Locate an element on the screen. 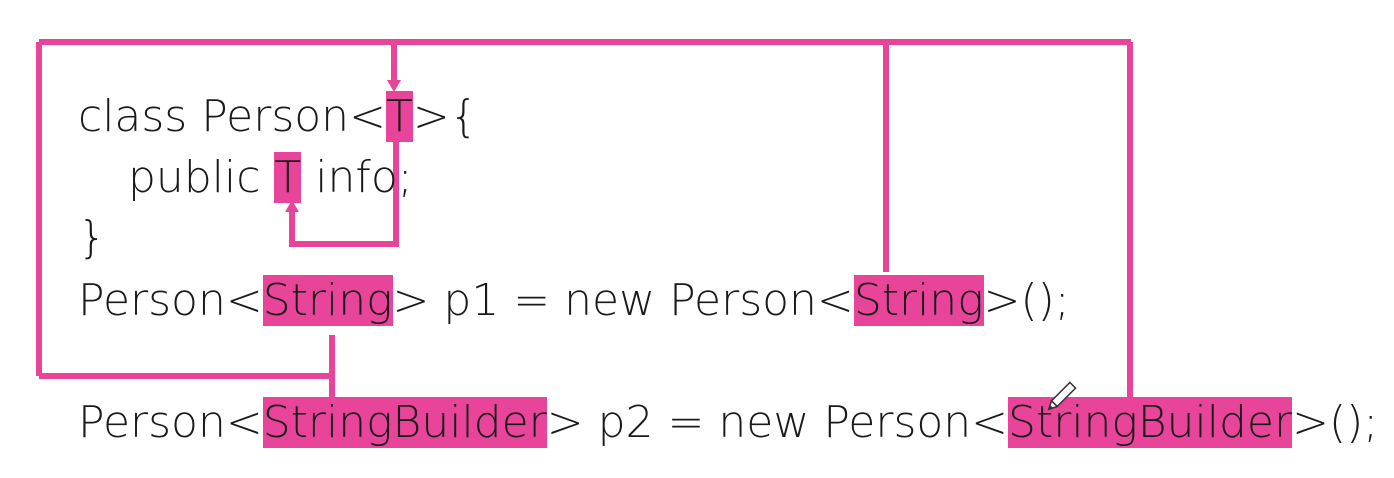 The width and height of the screenshot is (1394, 478). code-token: info; is located at coordinates (357, 177).